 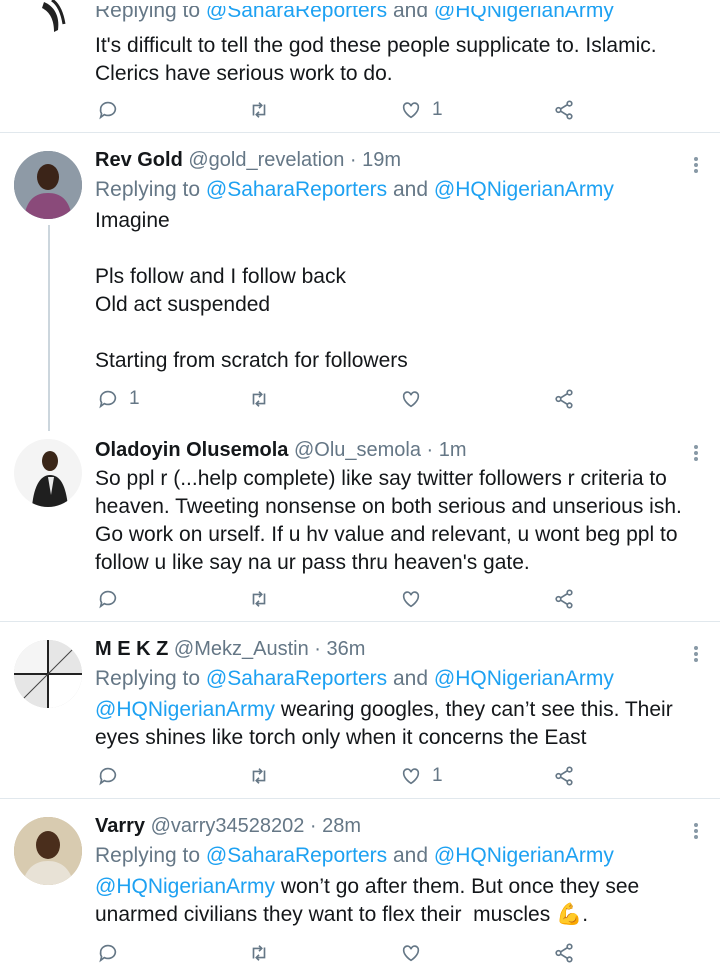 I want to click on reply-count: 1, so click(x=134, y=398).